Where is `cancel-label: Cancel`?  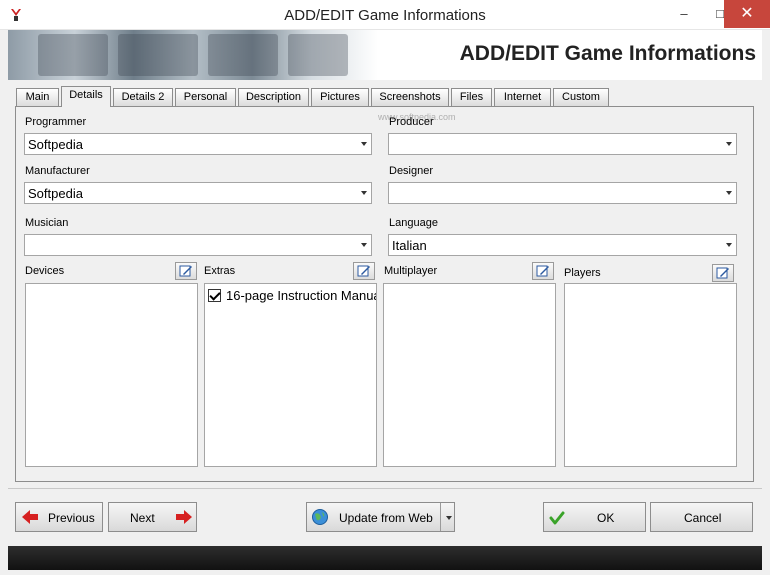
cancel-label: Cancel is located at coordinates (703, 518).